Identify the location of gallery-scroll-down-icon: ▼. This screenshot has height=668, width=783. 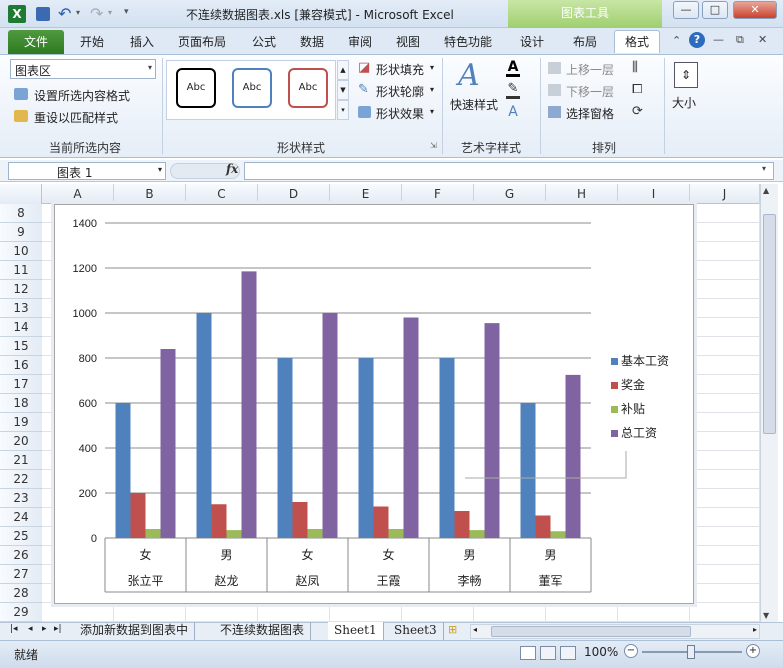
(343, 90).